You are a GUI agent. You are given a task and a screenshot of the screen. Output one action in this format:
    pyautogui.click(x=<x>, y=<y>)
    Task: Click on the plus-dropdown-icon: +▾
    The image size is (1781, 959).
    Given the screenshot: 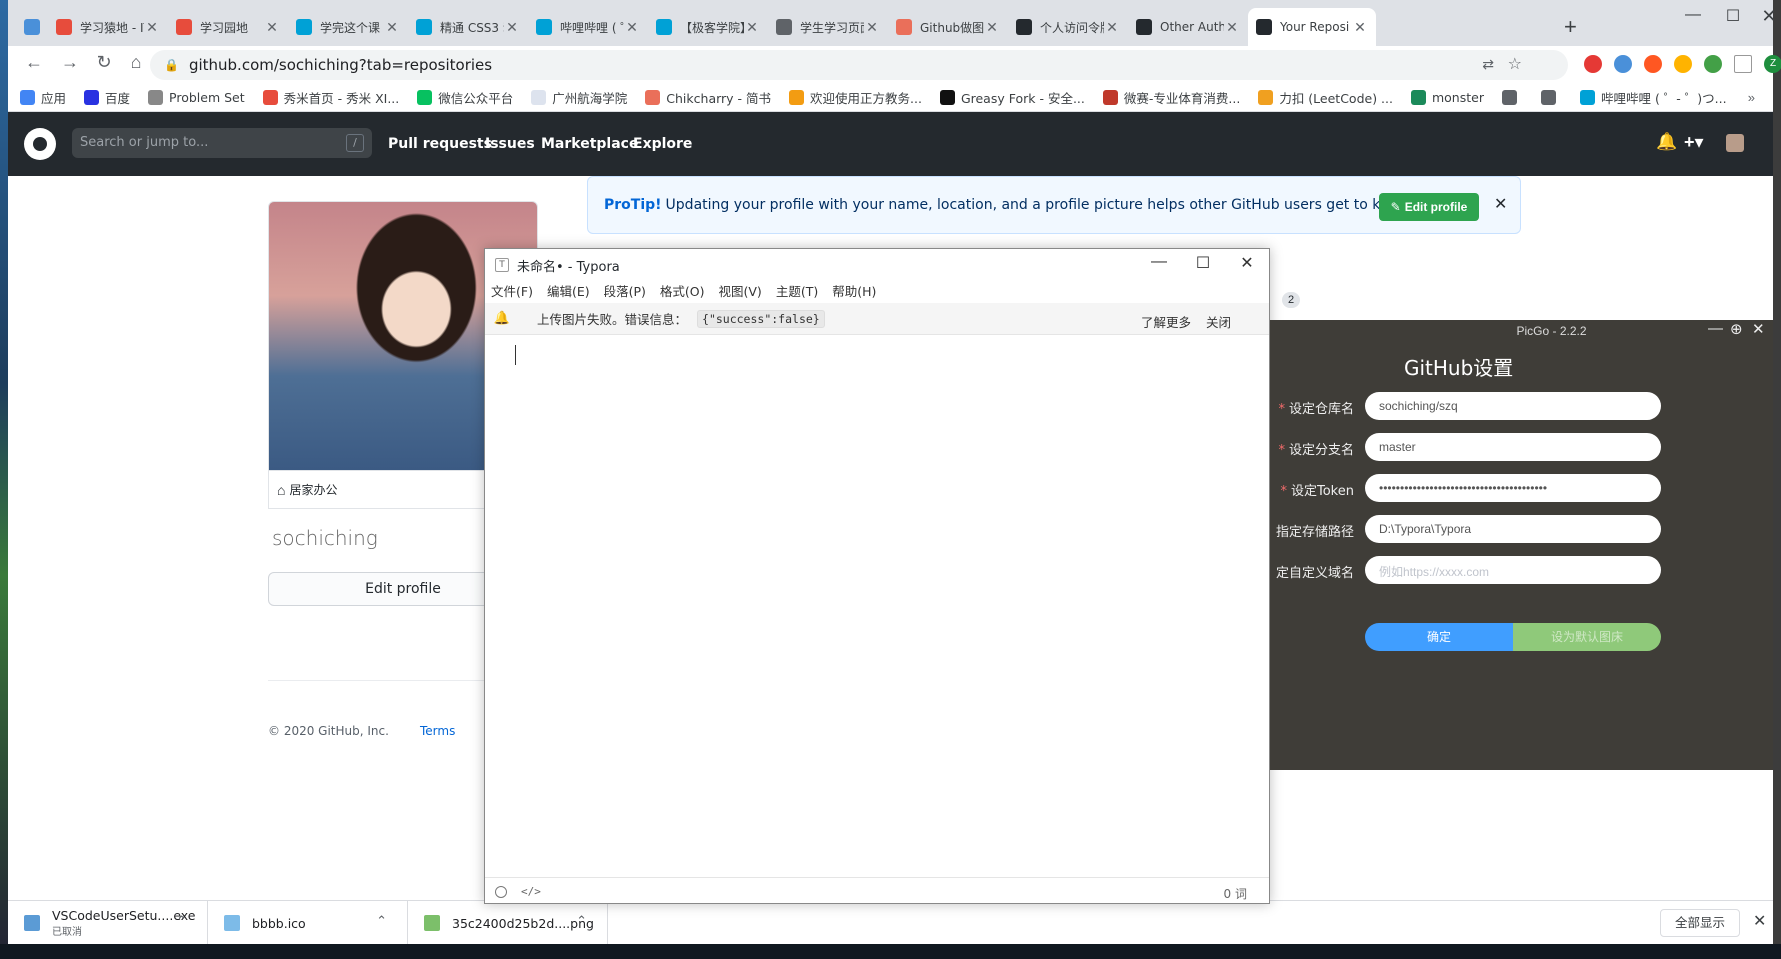 What is the action you would take?
    pyautogui.click(x=1694, y=142)
    